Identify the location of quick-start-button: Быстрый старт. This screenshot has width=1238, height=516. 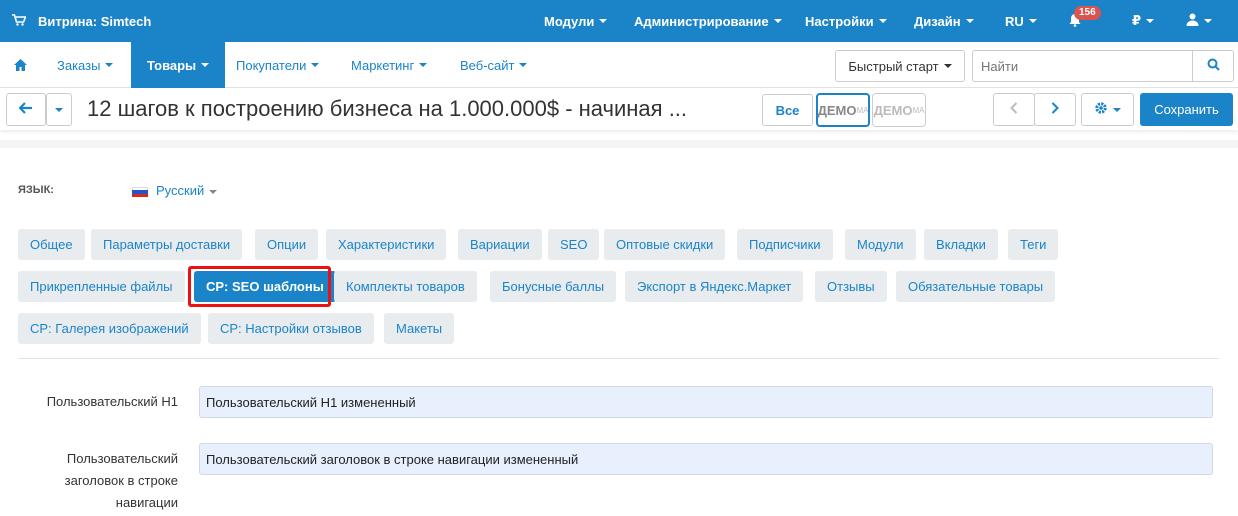
(900, 66).